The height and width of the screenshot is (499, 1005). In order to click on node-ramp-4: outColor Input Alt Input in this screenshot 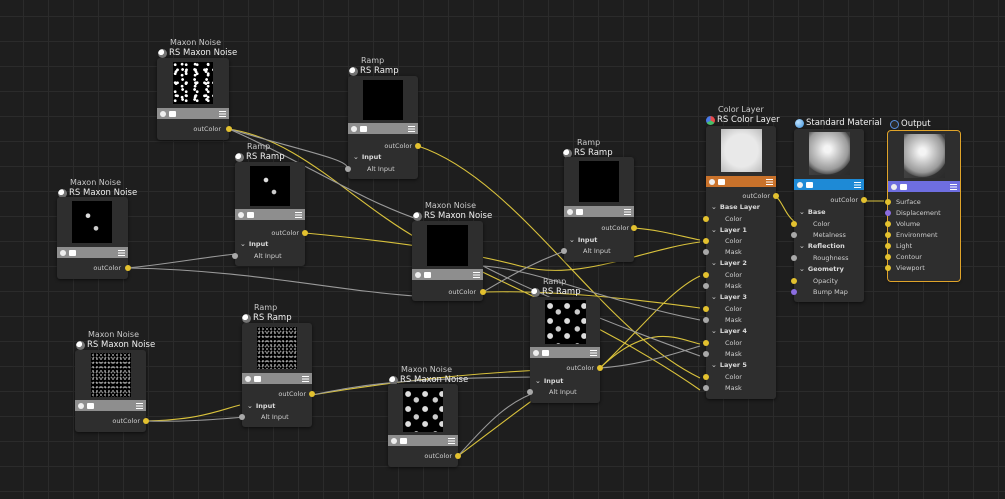, I will do `click(277, 375)`.